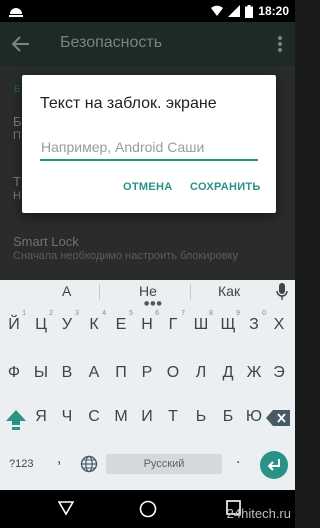  What do you see at coordinates (229, 291) in the screenshot?
I see `suggestion-item: Как` at bounding box center [229, 291].